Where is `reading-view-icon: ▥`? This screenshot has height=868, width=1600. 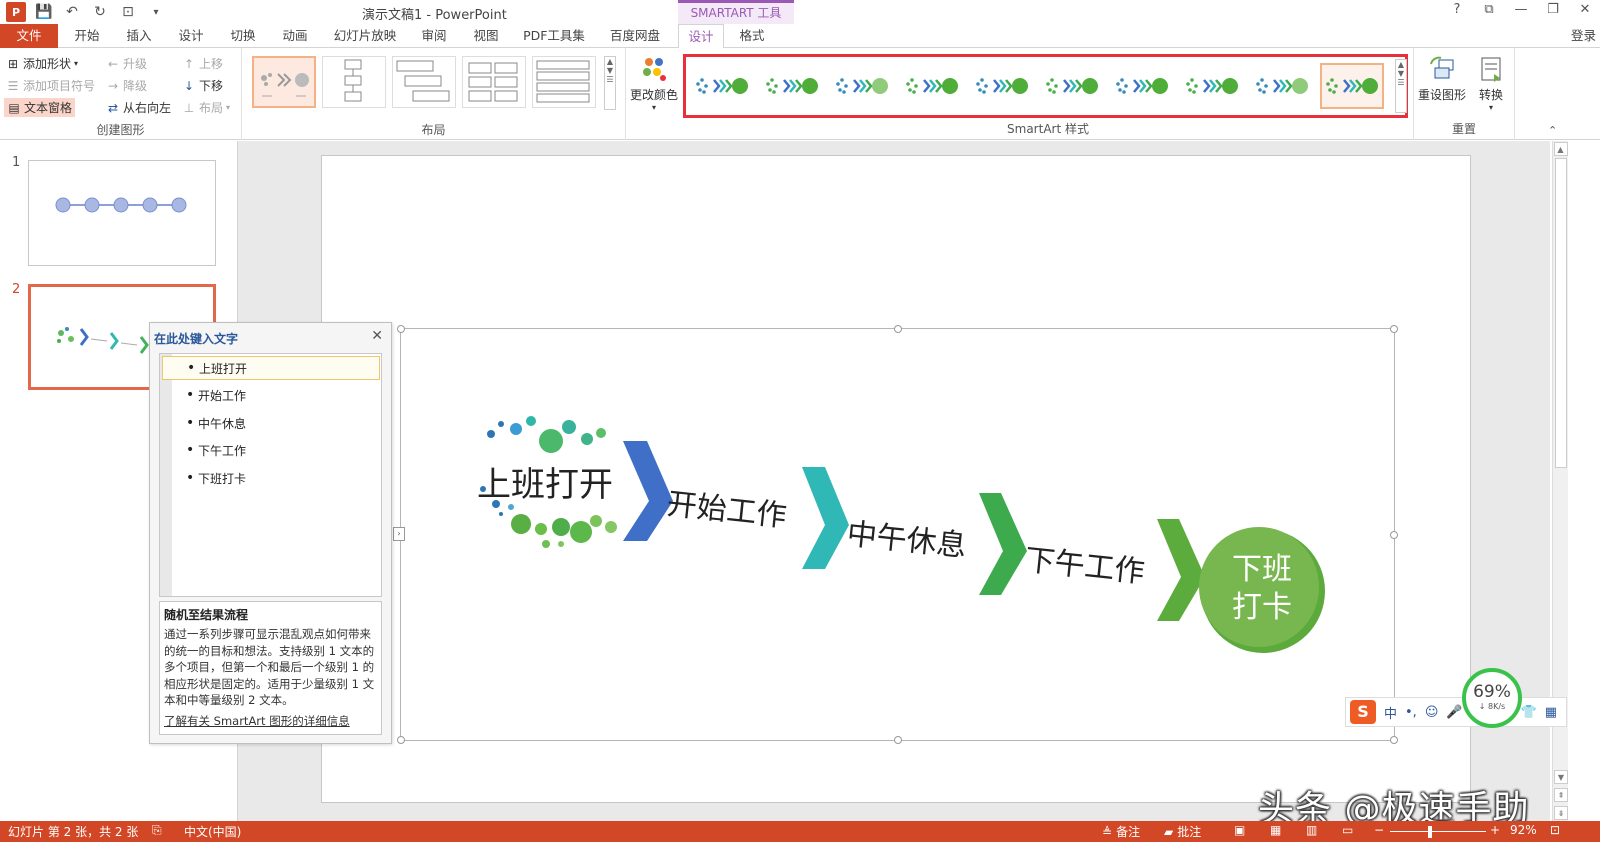 reading-view-icon: ▥ is located at coordinates (1311, 830).